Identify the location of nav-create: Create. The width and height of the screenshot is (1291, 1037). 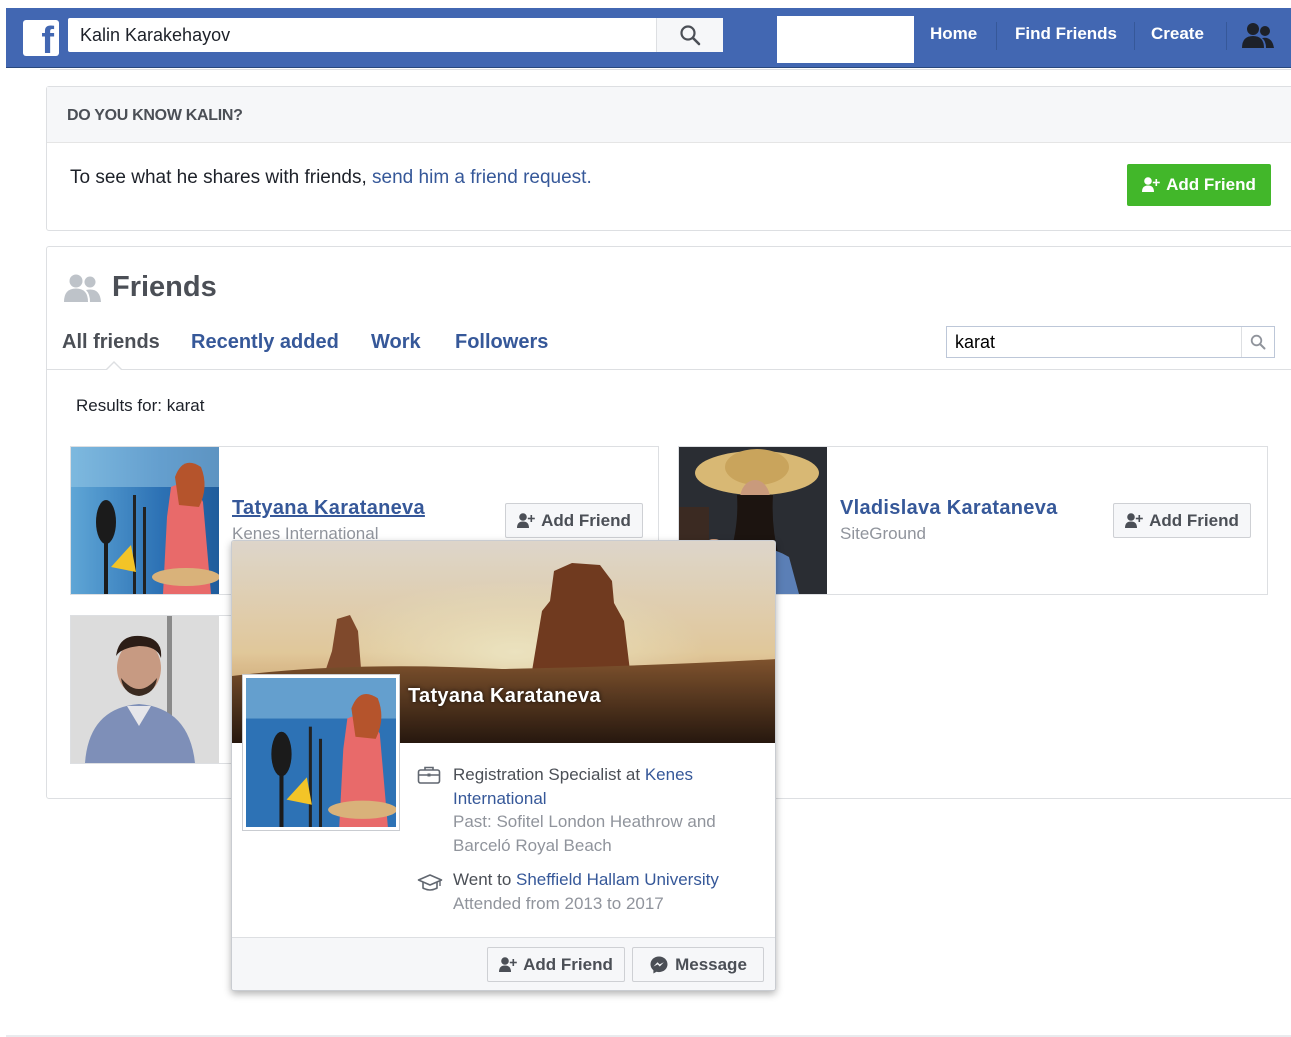
(1177, 34).